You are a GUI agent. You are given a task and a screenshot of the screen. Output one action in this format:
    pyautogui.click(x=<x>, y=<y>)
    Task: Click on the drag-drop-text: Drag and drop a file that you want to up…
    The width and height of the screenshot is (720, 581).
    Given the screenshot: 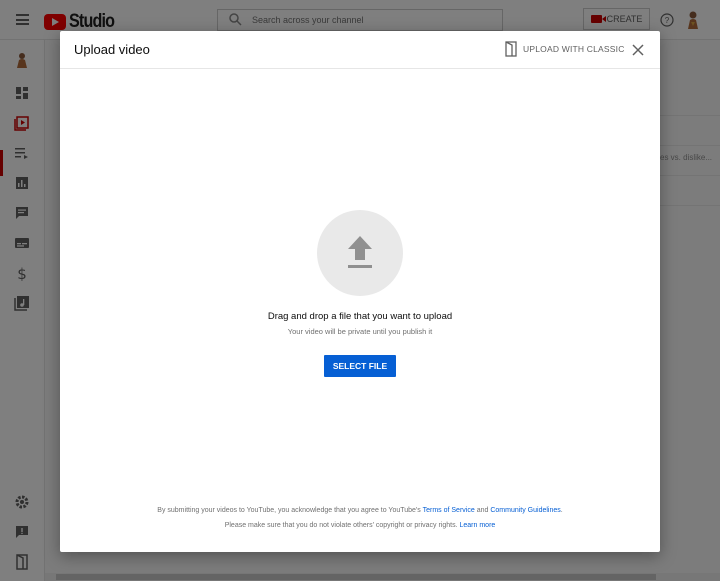 What is the action you would take?
    pyautogui.click(x=360, y=316)
    